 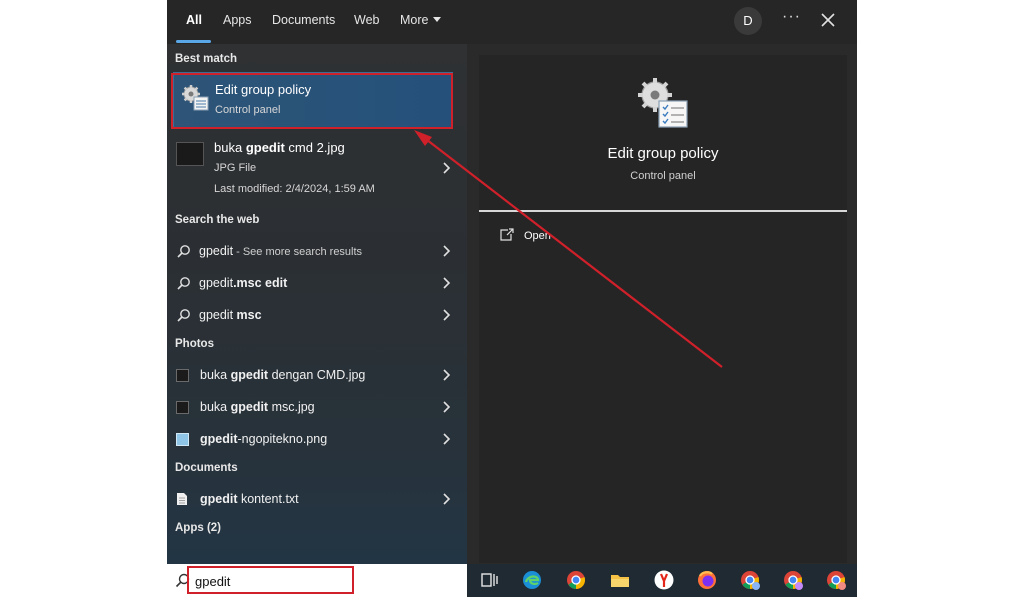 I want to click on photo-result-label: buka gpedit dengan CMD.jpg, so click(x=282, y=375).